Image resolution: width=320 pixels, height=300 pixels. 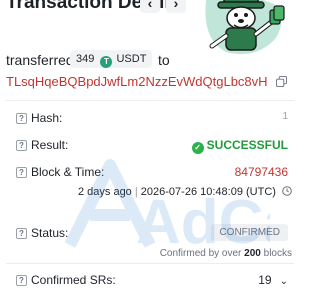 What do you see at coordinates (106, 62) in the screenshot?
I see `usdt-token-icon: T` at bounding box center [106, 62].